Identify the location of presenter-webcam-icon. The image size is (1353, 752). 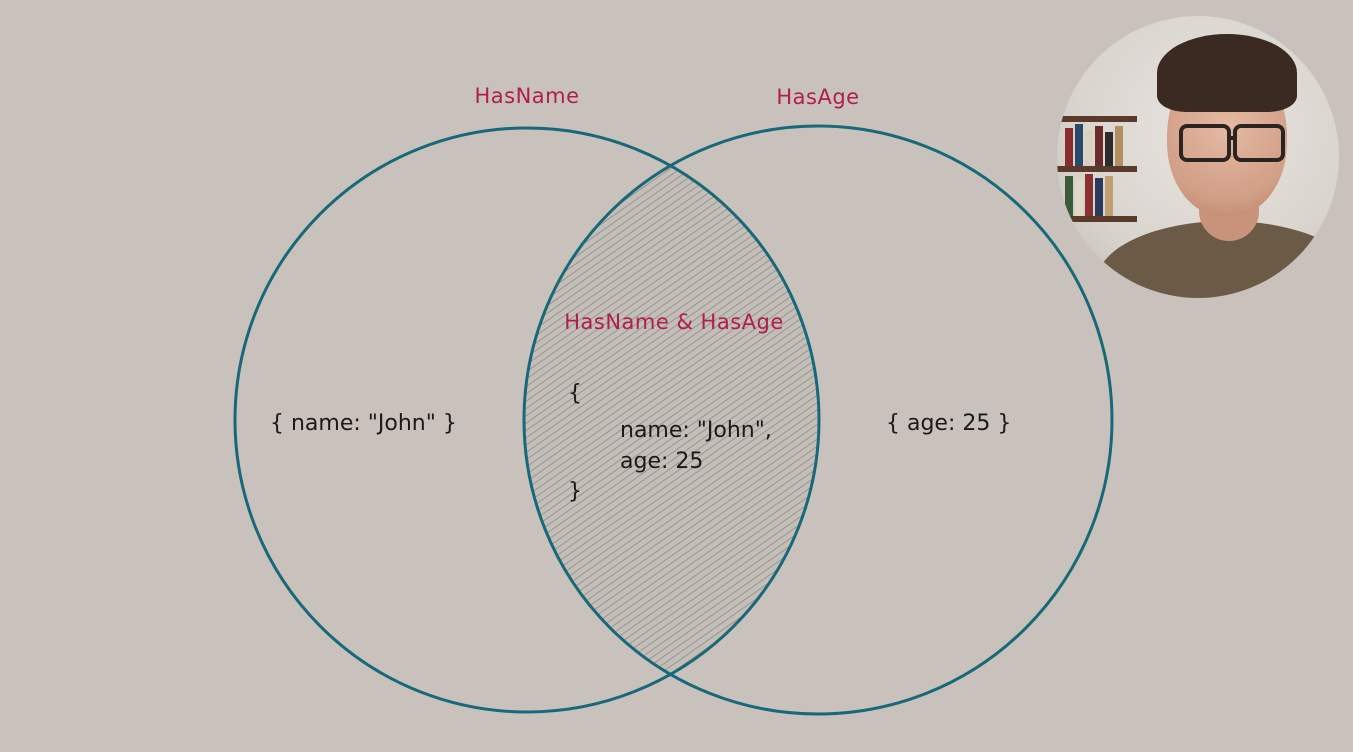
(1198, 157).